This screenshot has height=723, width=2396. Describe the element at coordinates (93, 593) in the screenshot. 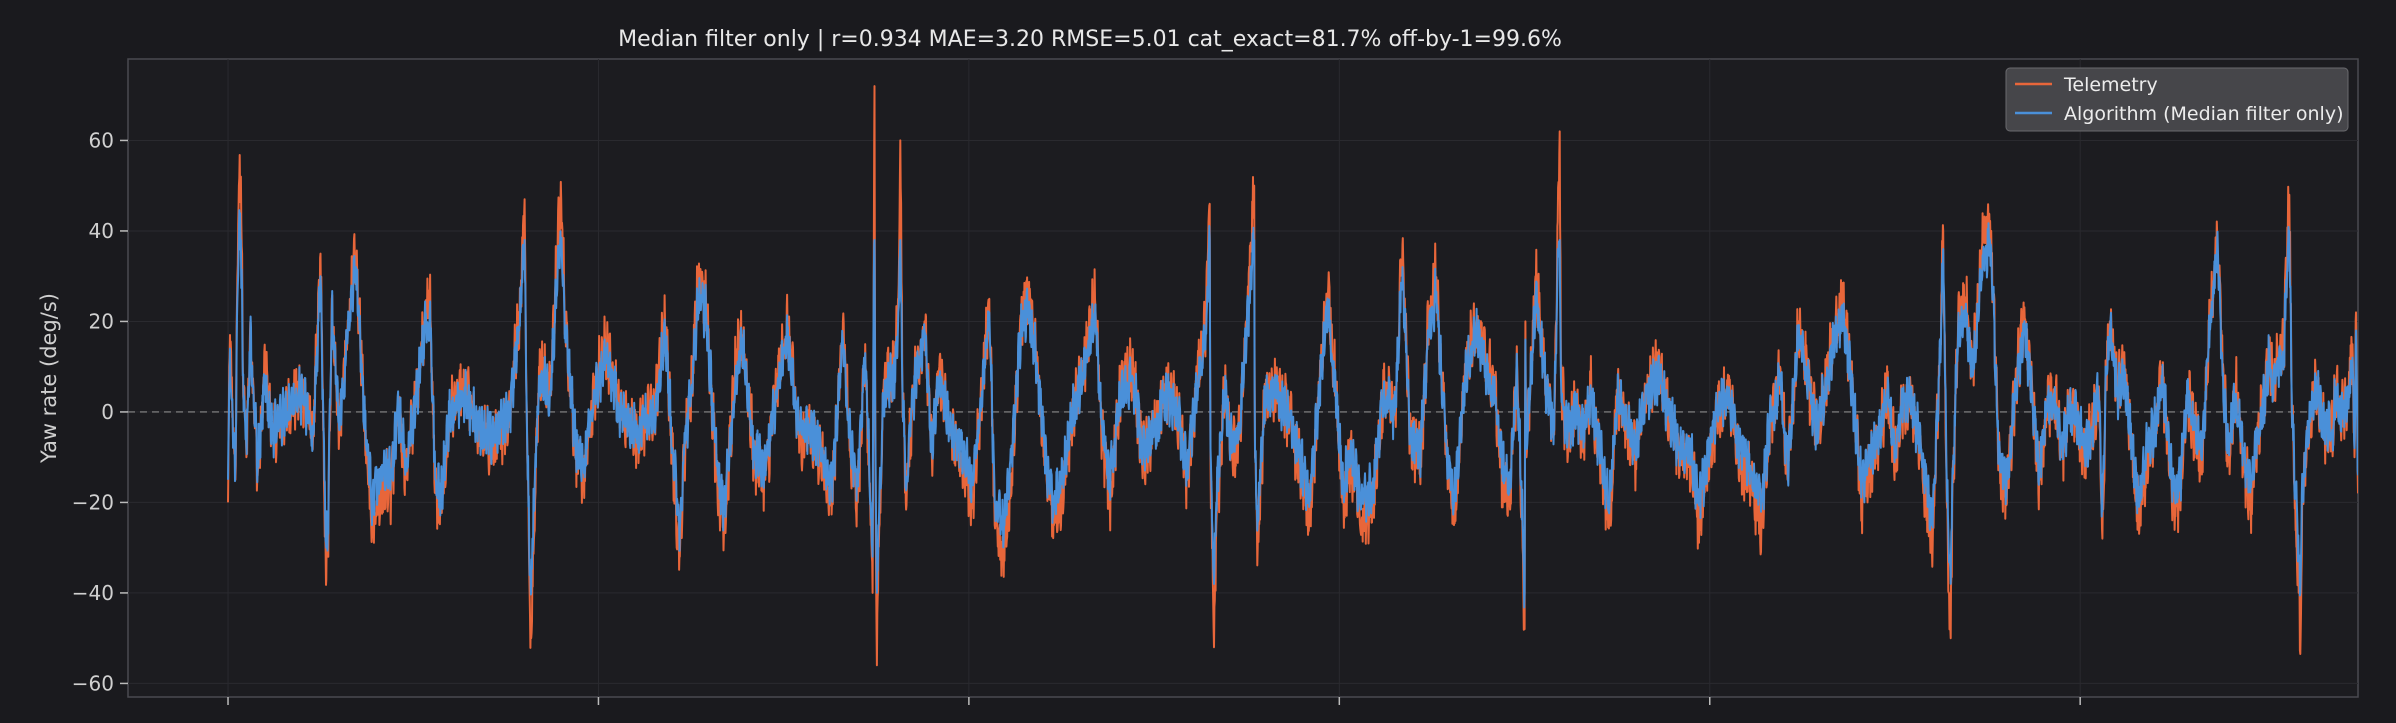

I see `y-tick-label: −40` at that location.